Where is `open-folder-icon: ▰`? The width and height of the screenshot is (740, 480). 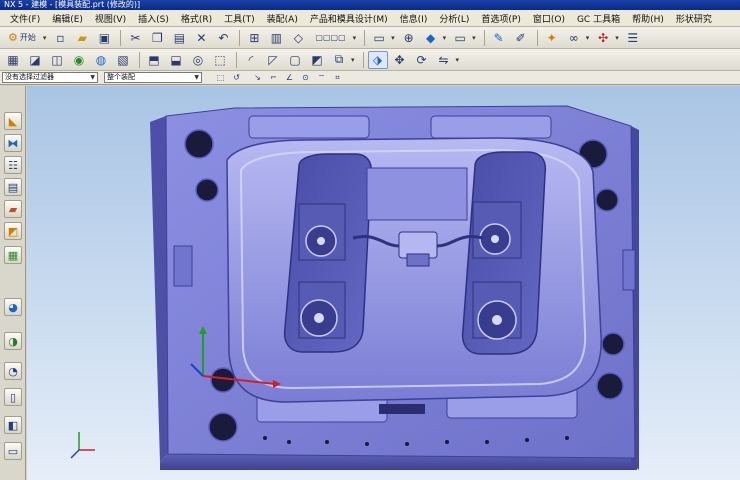
open-folder-icon: ▰ is located at coordinates (82, 38).